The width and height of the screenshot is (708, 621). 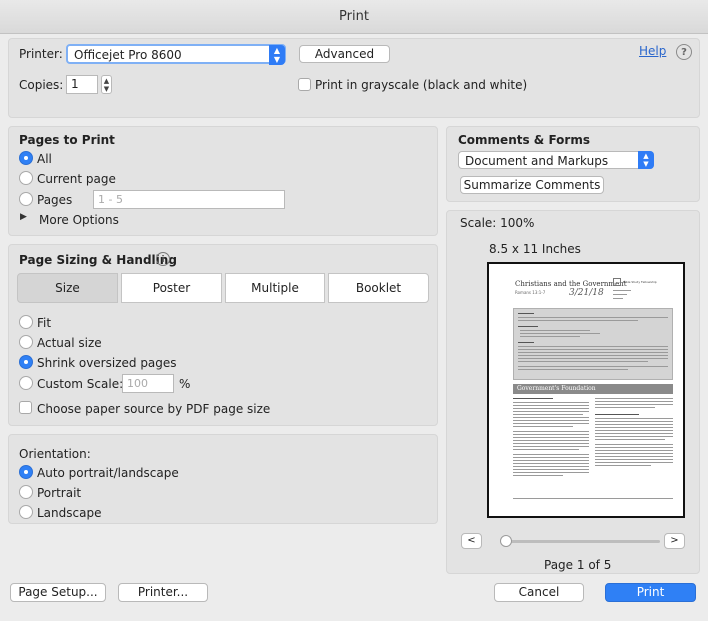 I want to click on info-icon: i, so click(x=163, y=259).